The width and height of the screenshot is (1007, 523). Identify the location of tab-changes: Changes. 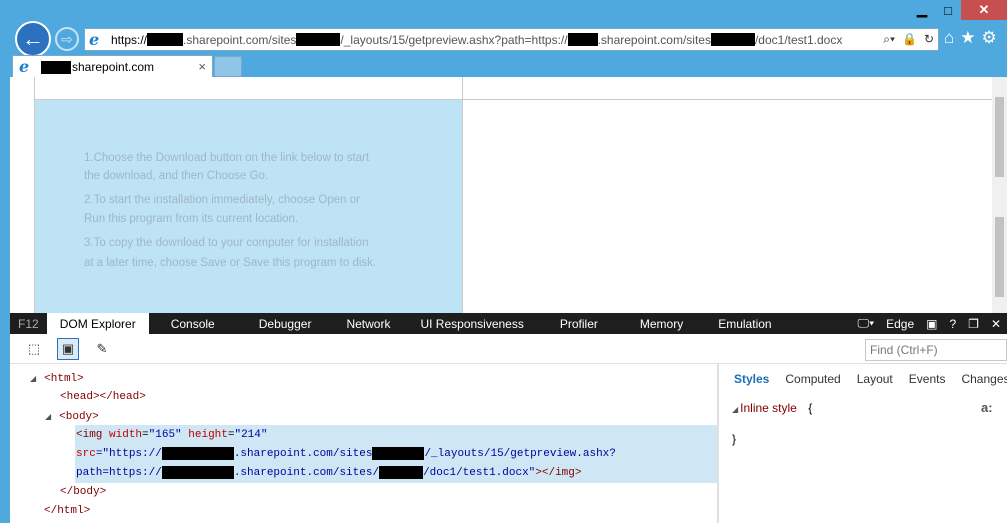
(980, 379).